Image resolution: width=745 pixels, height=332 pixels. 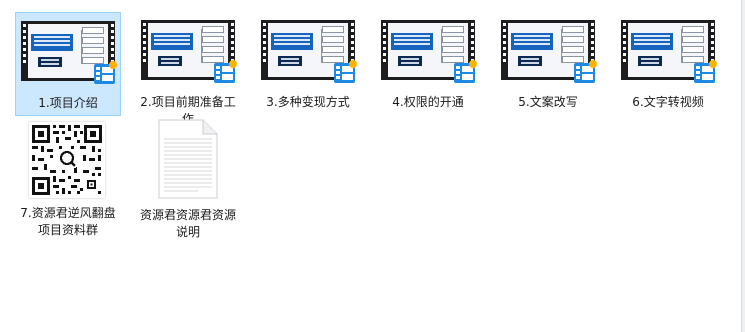 I want to click on file-item-video-4: 4.权限的开通, so click(x=428, y=63).